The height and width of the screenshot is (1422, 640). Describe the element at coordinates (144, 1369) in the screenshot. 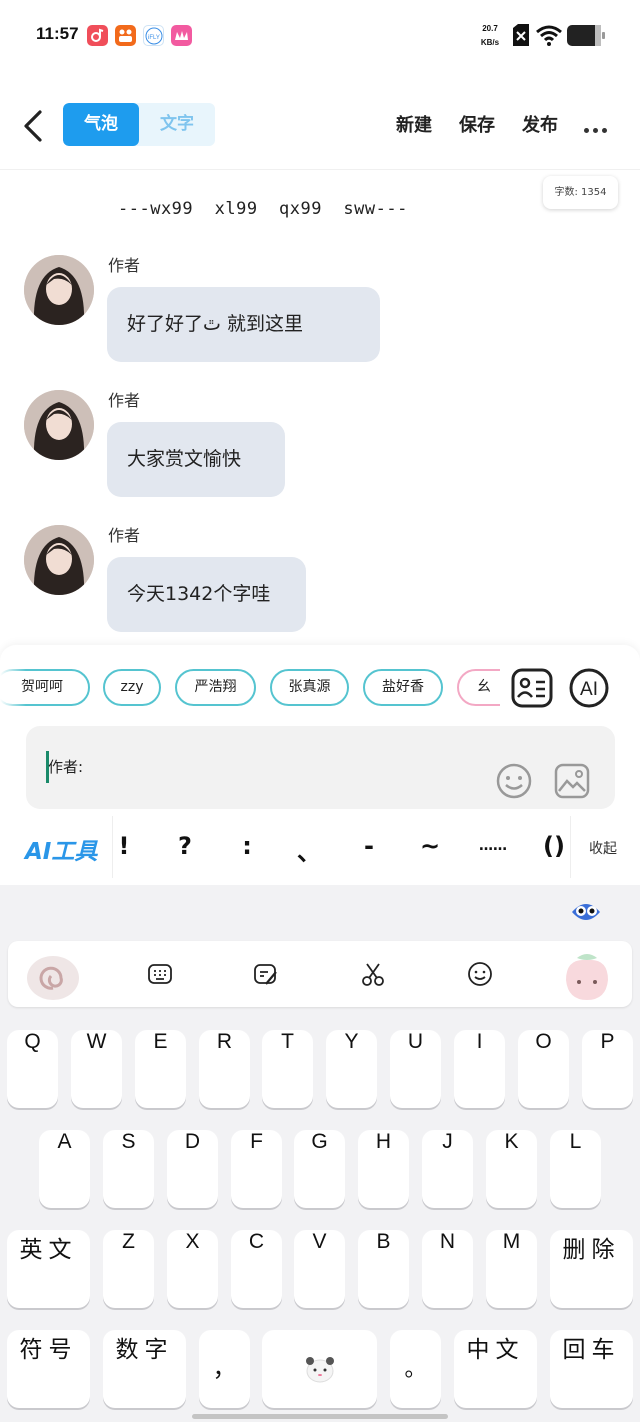

I see `numbers-key: 数字` at that location.